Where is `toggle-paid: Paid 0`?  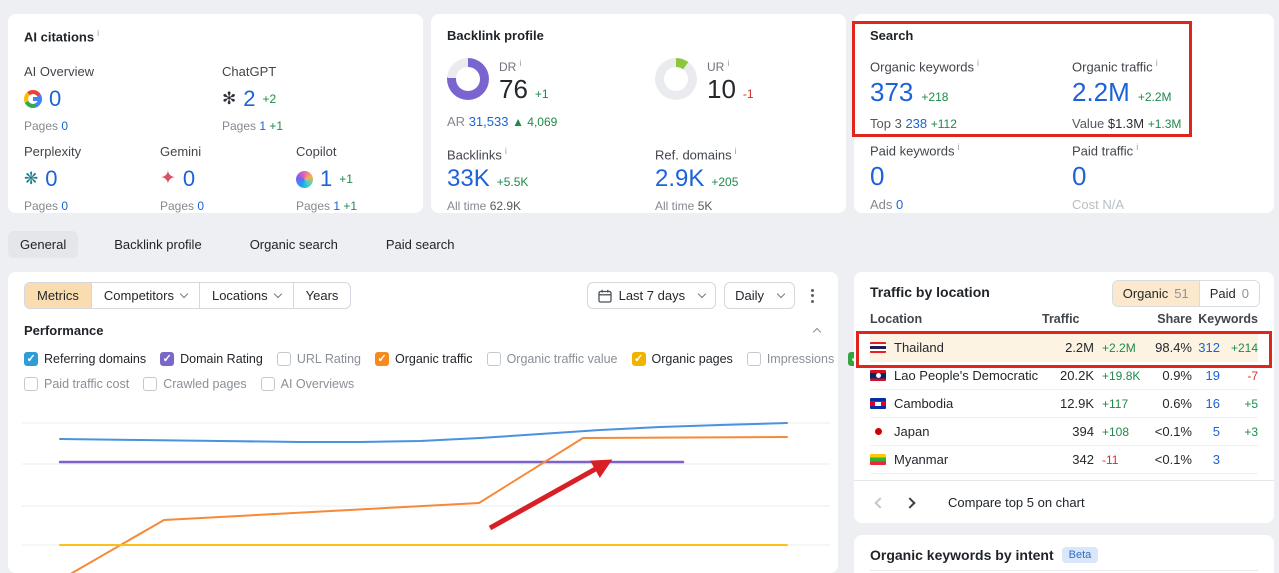
toggle-paid: Paid 0 is located at coordinates (1228, 293).